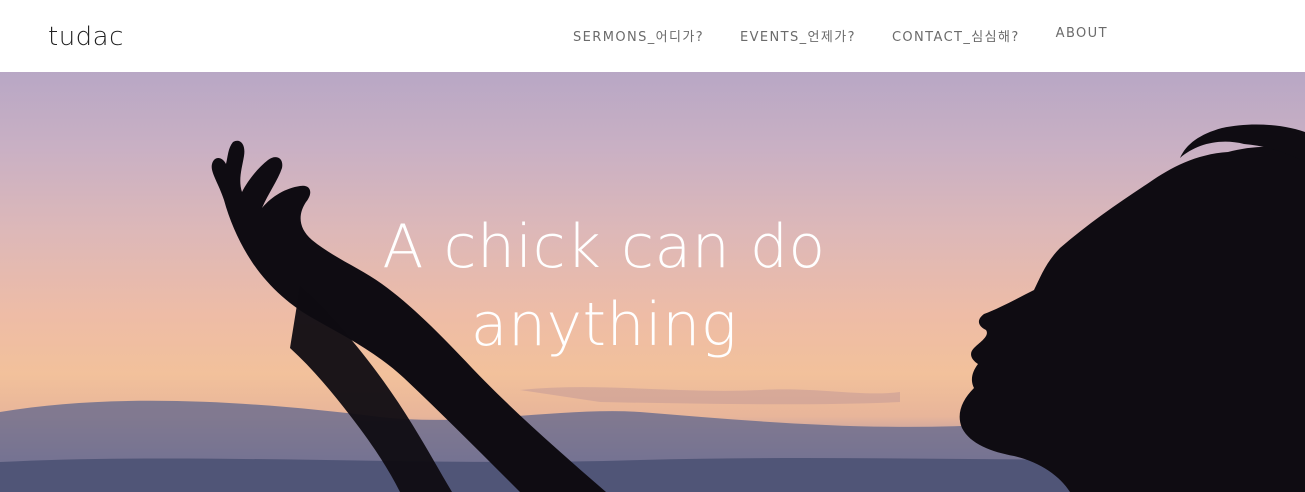  Describe the element at coordinates (1082, 35) in the screenshot. I see `nav-item-about: ABOUT` at that location.